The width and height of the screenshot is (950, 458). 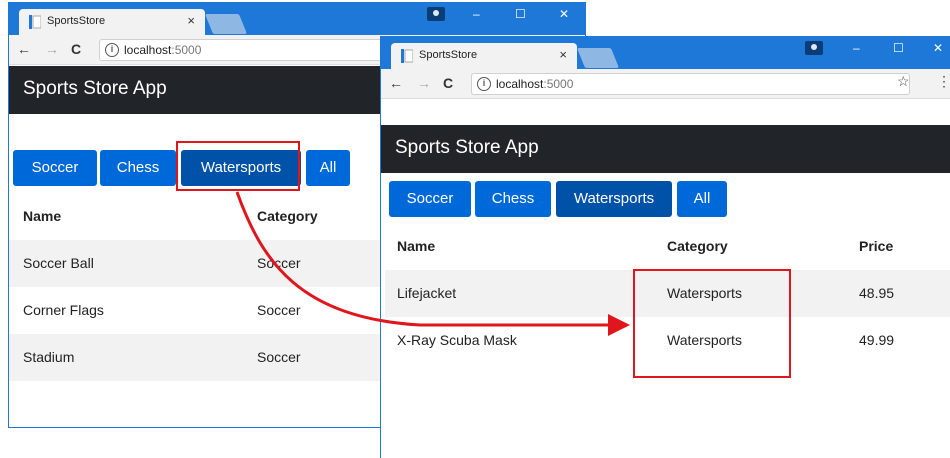 What do you see at coordinates (877, 340) in the screenshot?
I see `cell-price: 49.99` at bounding box center [877, 340].